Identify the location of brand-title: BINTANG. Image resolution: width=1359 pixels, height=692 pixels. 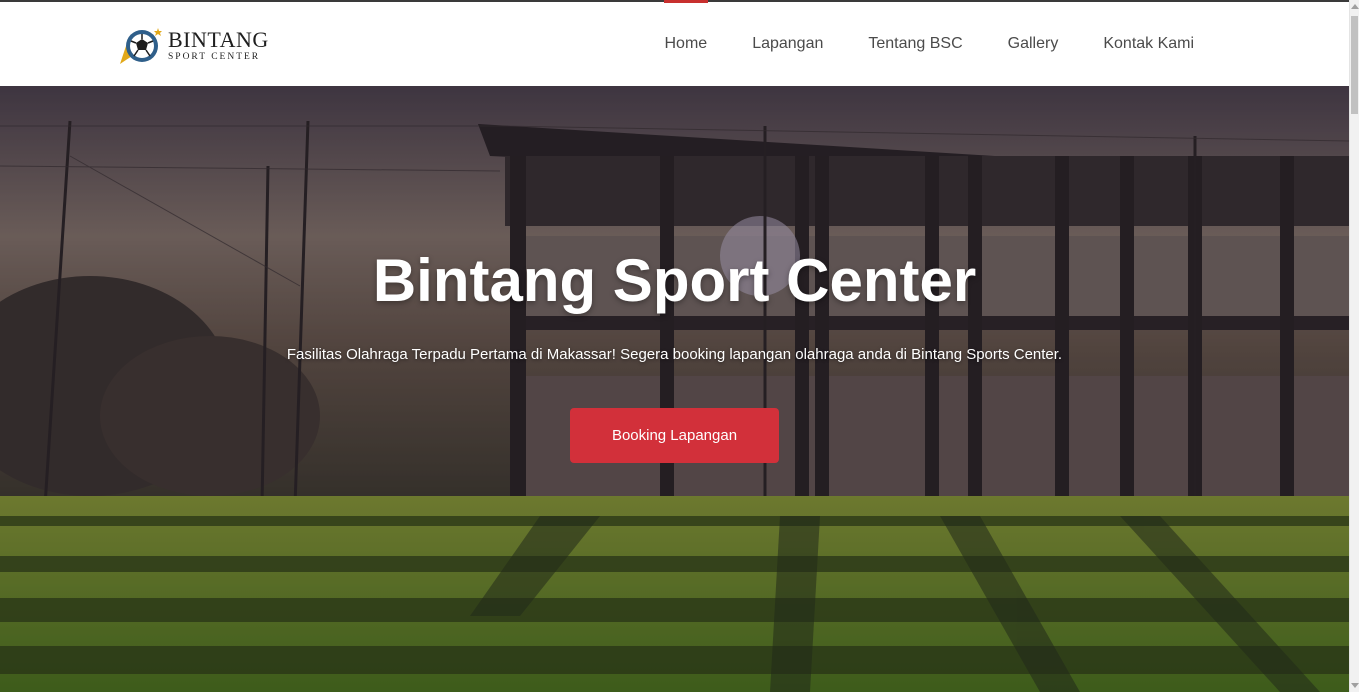
(218, 40).